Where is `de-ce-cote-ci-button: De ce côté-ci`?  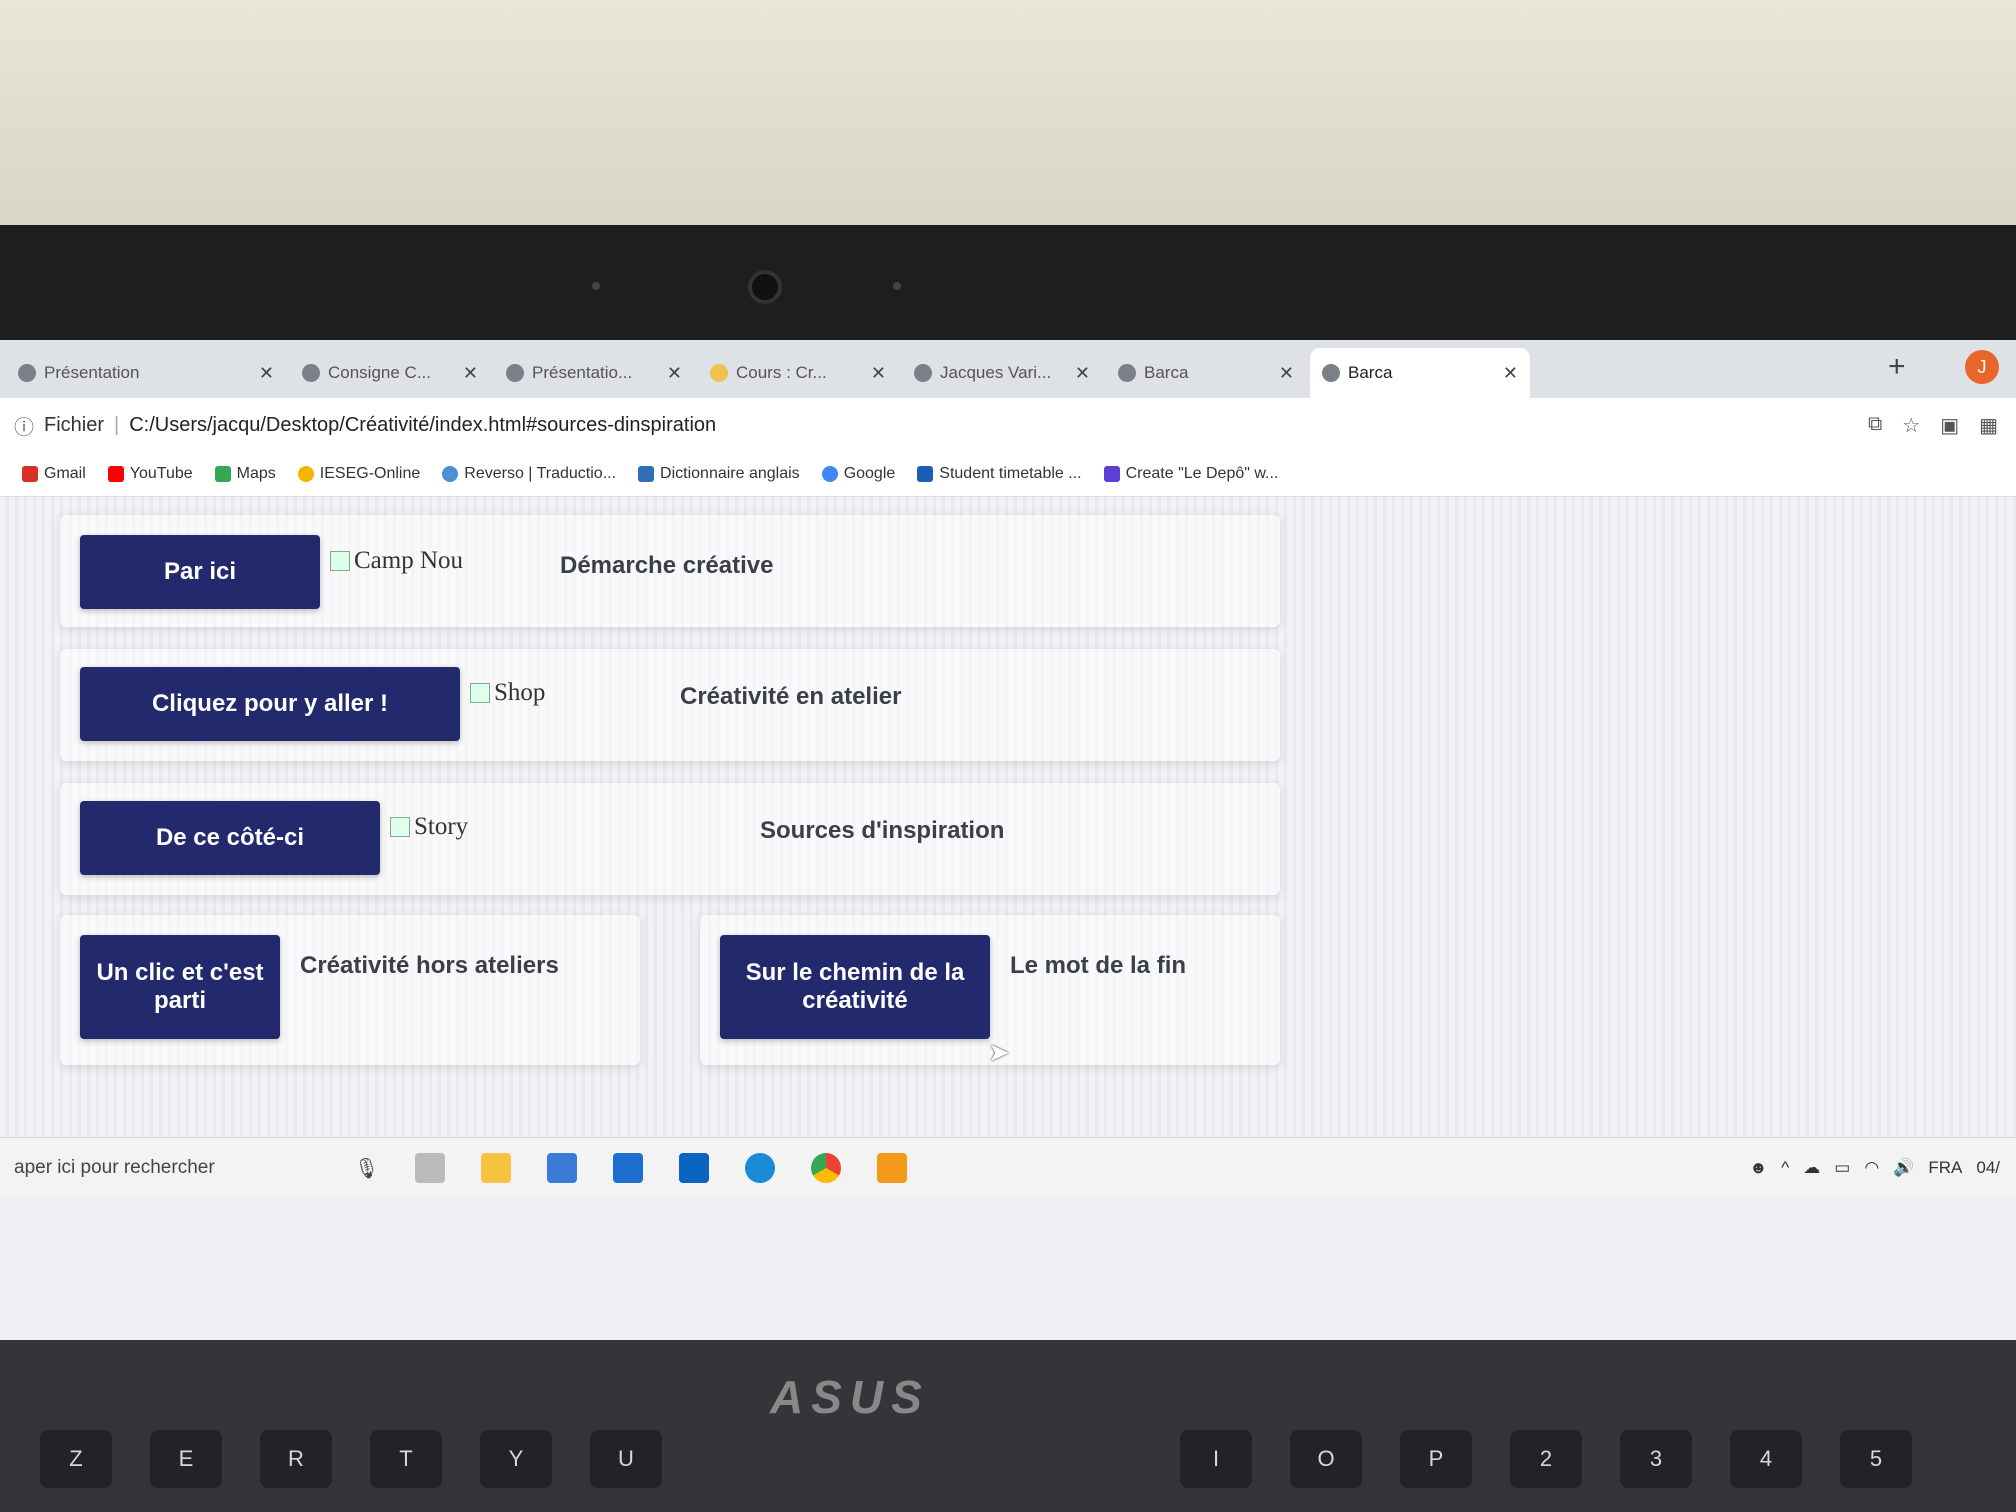 de-ce-cote-ci-button: De ce côté-ci is located at coordinates (230, 838).